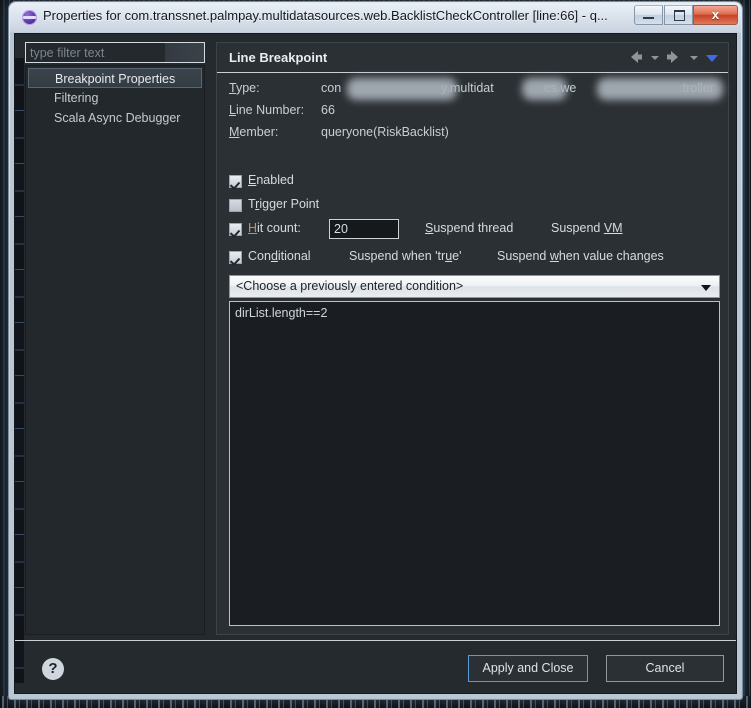 The image size is (751, 708). What do you see at coordinates (271, 180) in the screenshot?
I see `enabled-label: Enabled` at bounding box center [271, 180].